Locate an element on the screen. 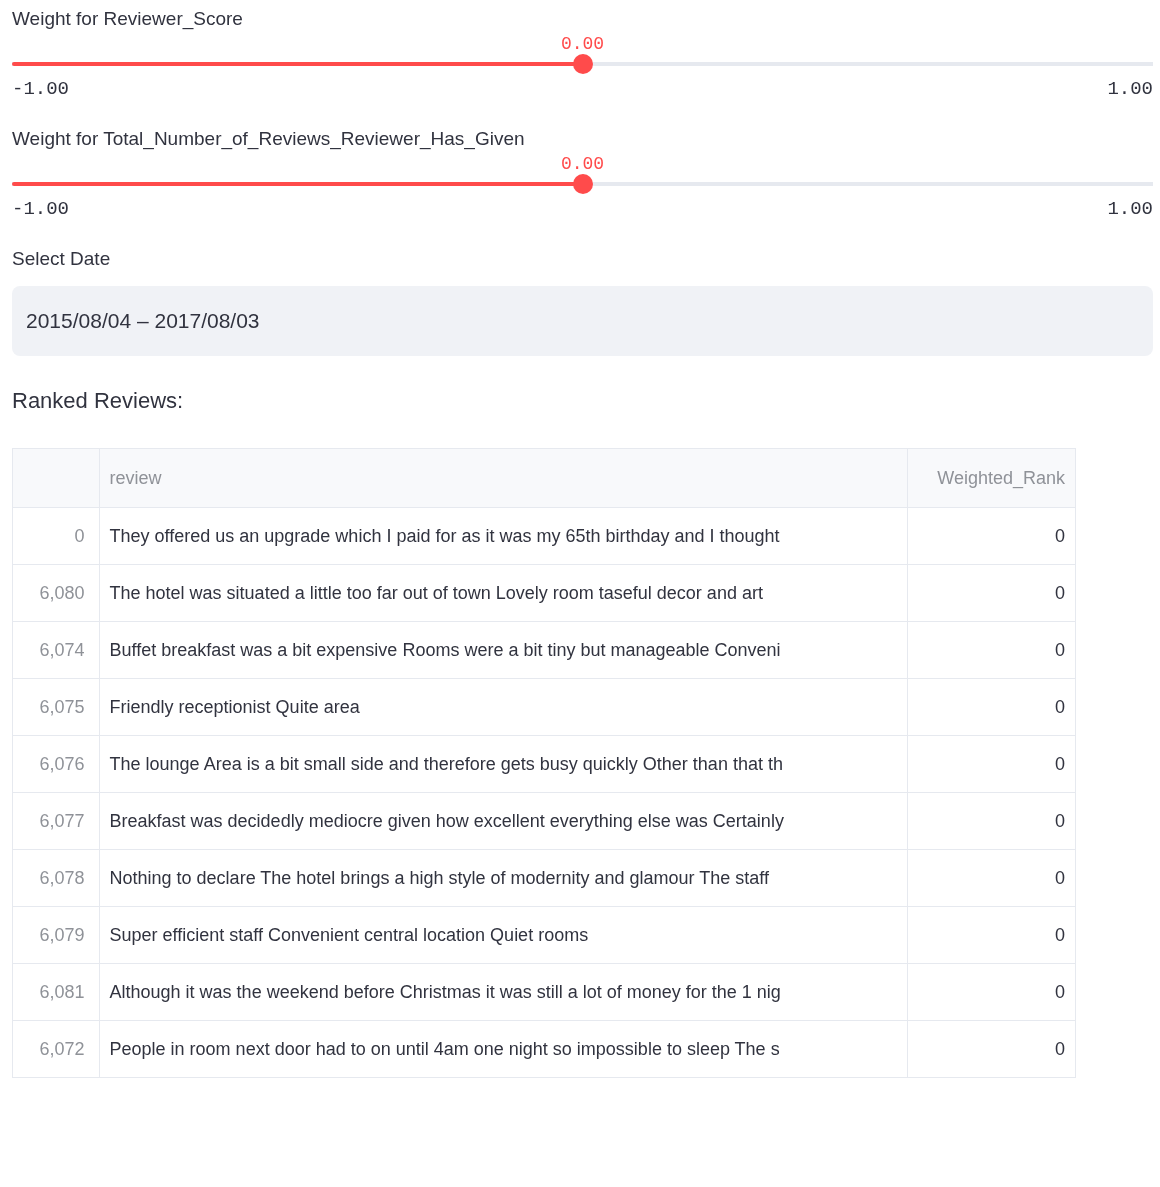  table-cell: Nothing to declare The hotel brings a high style of modernity and glamour The staff is located at coordinates (503, 878).